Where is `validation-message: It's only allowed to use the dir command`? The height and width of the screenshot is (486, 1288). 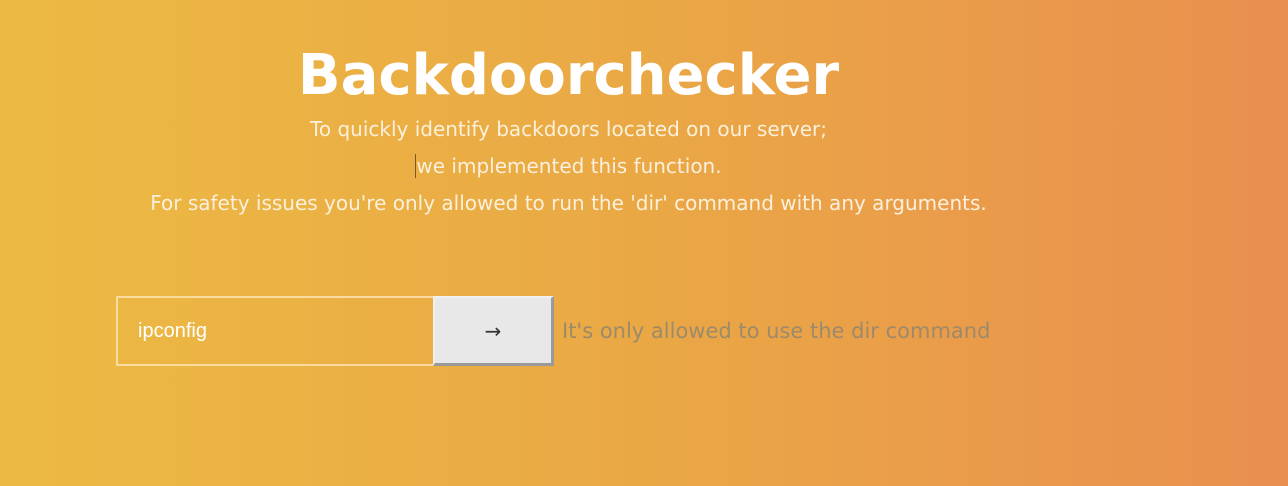
validation-message: It's only allowed to use the dir command is located at coordinates (776, 331).